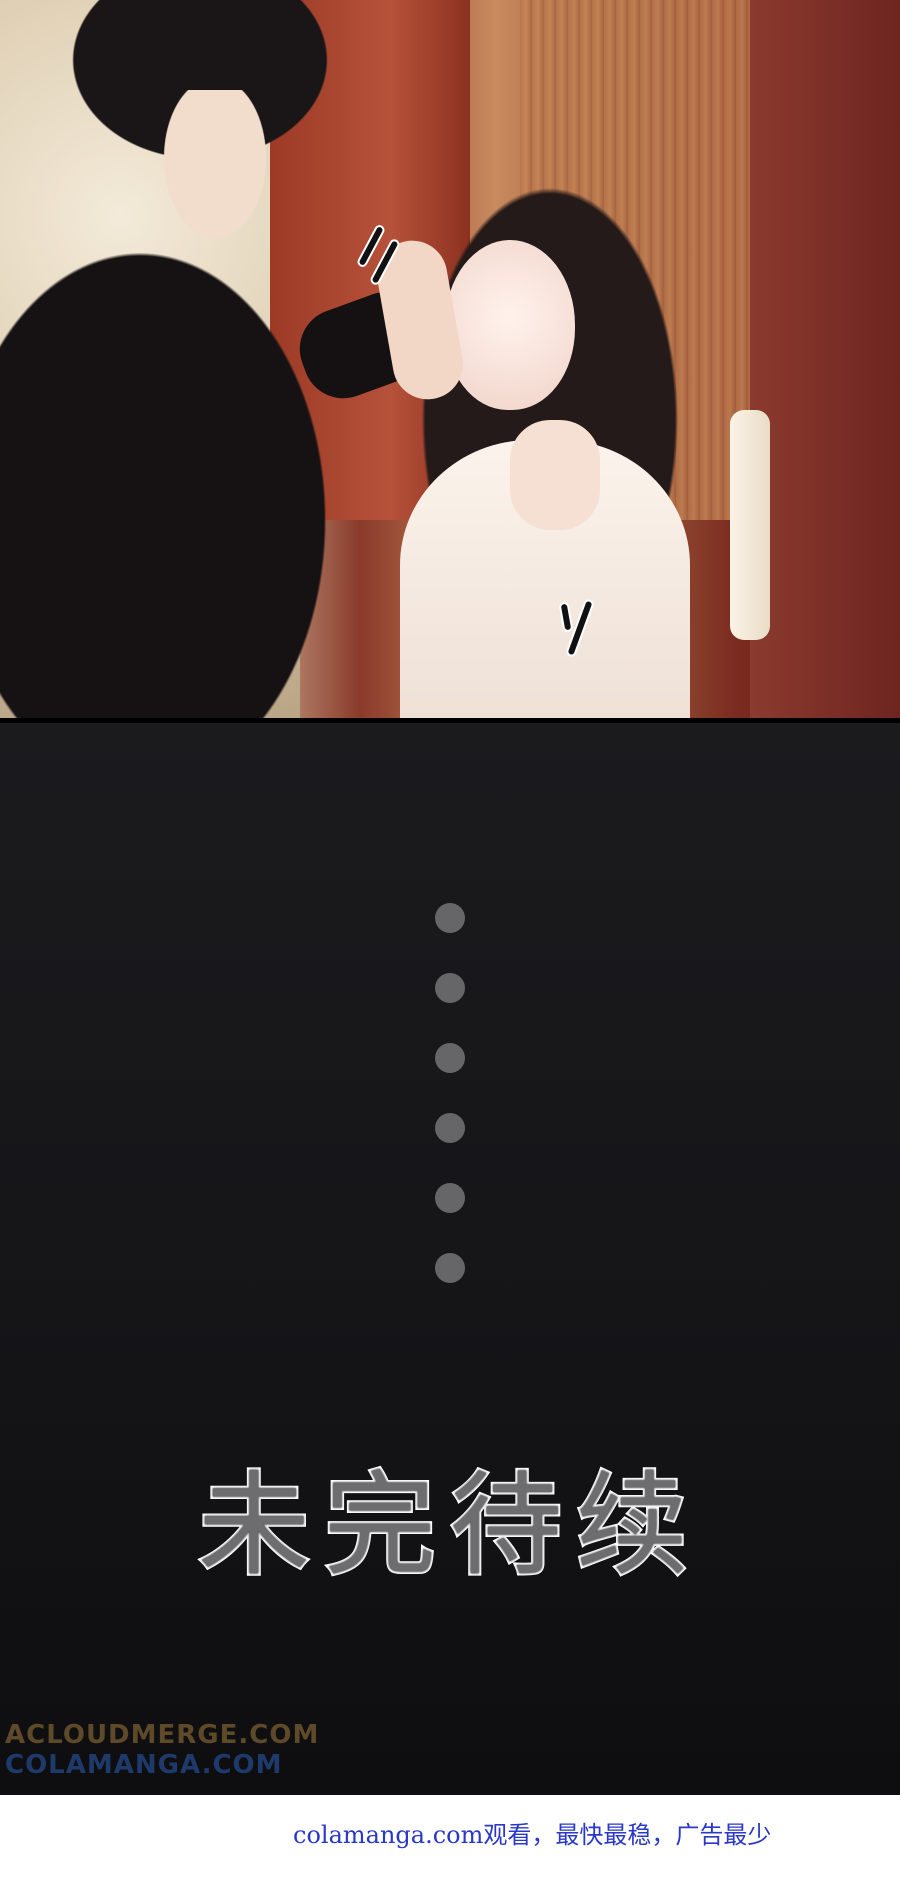 This screenshot has width=900, height=1881. What do you see at coordinates (144, 1765) in the screenshot?
I see `watermark-line-2: COLAMANGA.COM` at bounding box center [144, 1765].